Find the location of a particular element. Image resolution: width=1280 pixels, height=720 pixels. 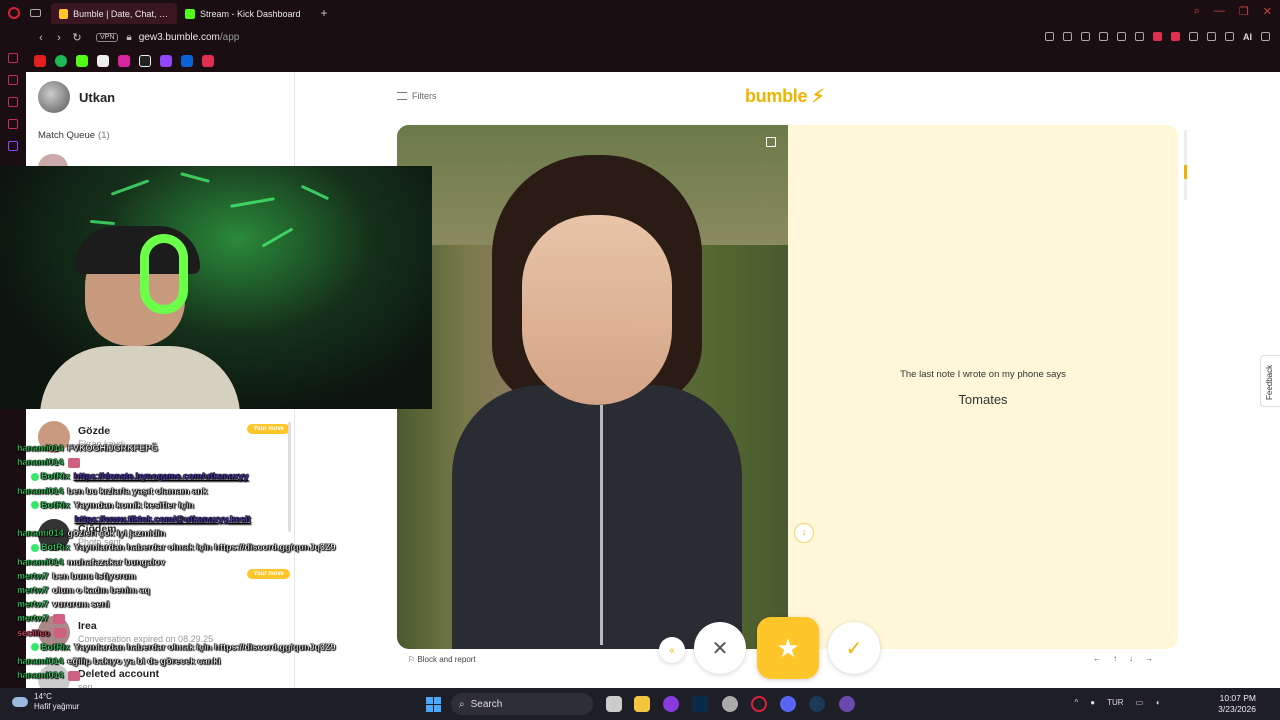

chat-username: secilico is located at coordinates (34, 632).